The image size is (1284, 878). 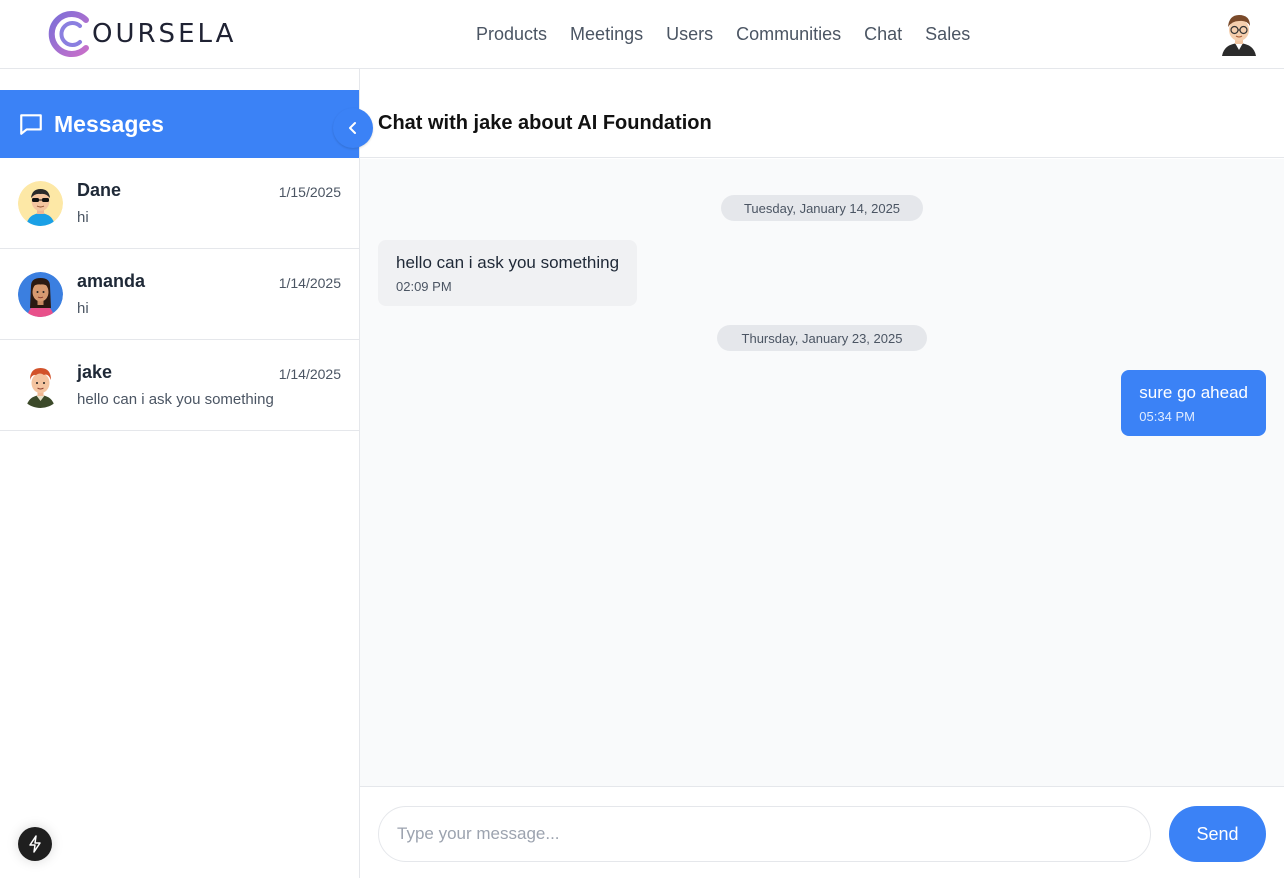 I want to click on message-composer: Send, so click(x=822, y=832).